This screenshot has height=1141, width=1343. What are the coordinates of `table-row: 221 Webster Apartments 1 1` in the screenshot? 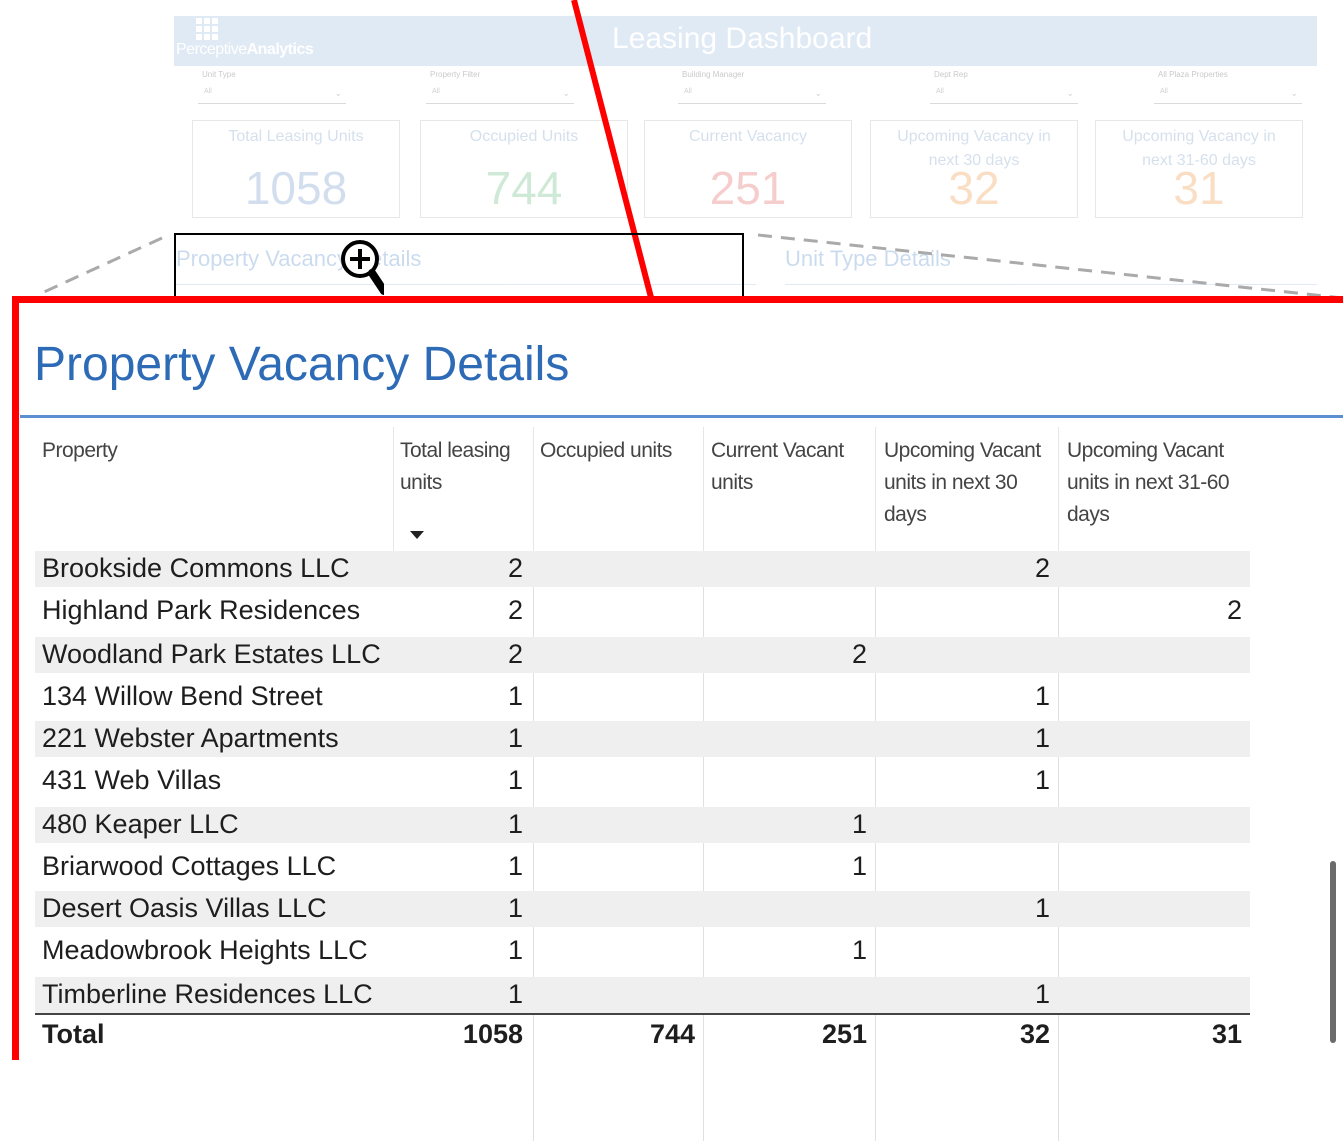 It's located at (642, 739).